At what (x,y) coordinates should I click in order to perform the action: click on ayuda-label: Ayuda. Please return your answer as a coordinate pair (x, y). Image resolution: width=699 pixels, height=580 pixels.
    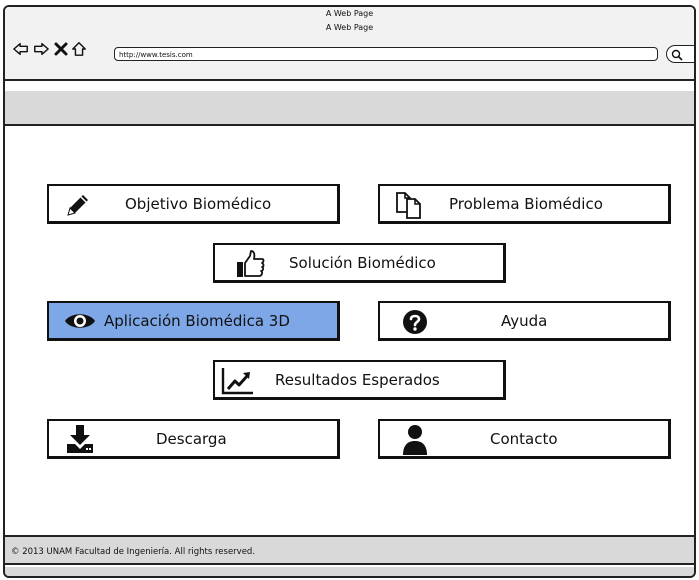
    Looking at the image, I should click on (524, 320).